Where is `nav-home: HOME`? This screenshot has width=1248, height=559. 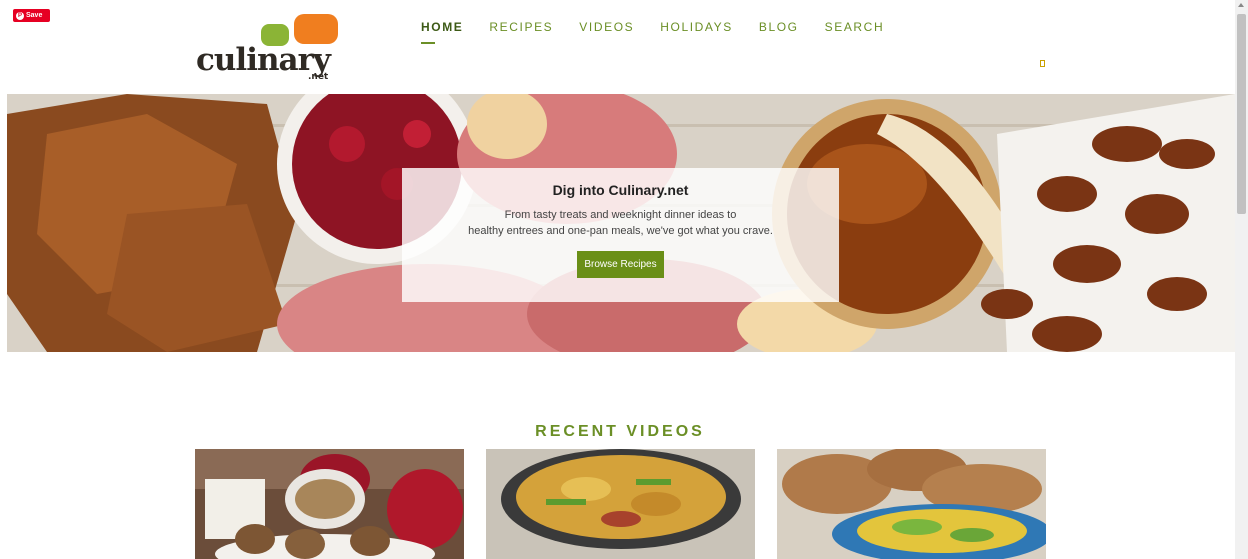 nav-home: HOME is located at coordinates (442, 32).